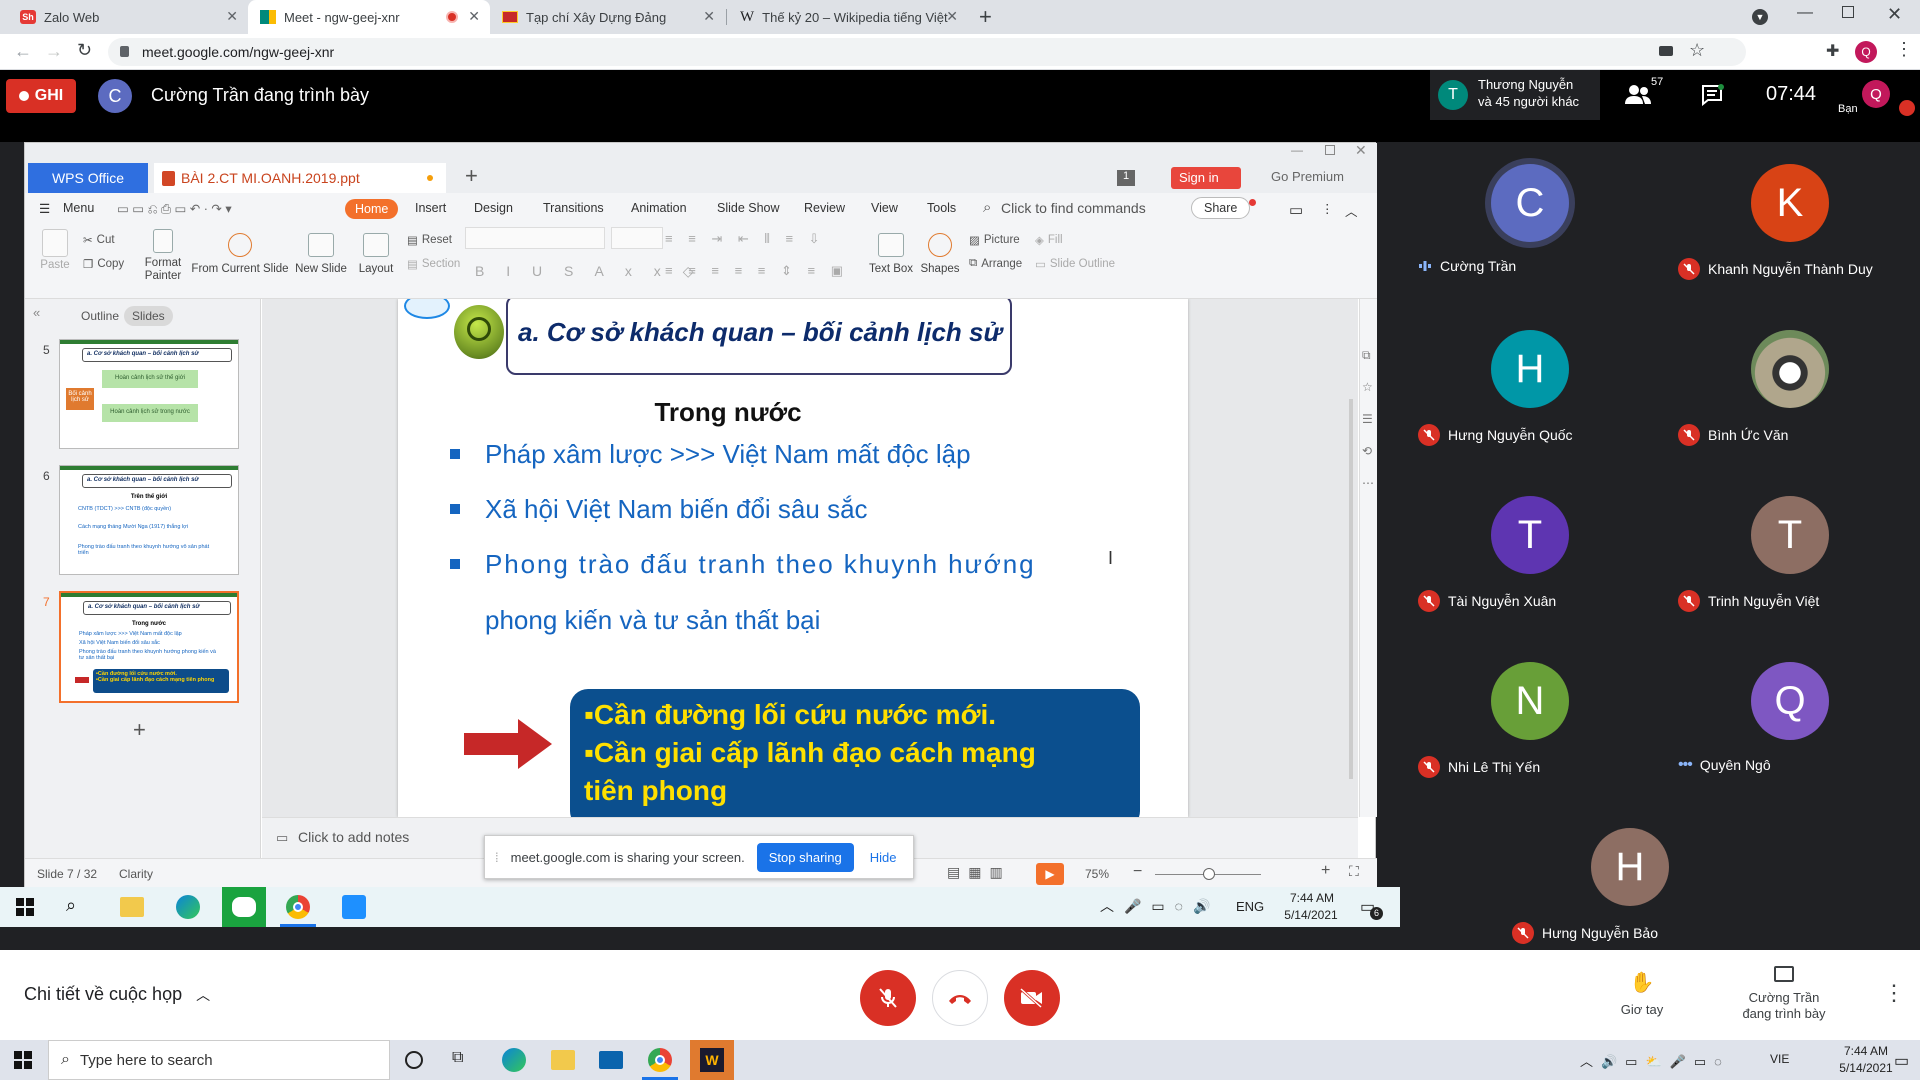 The image size is (1920, 1080). What do you see at coordinates (1901, 1061) in the screenshot?
I see `action-center-icon: ▭` at bounding box center [1901, 1061].